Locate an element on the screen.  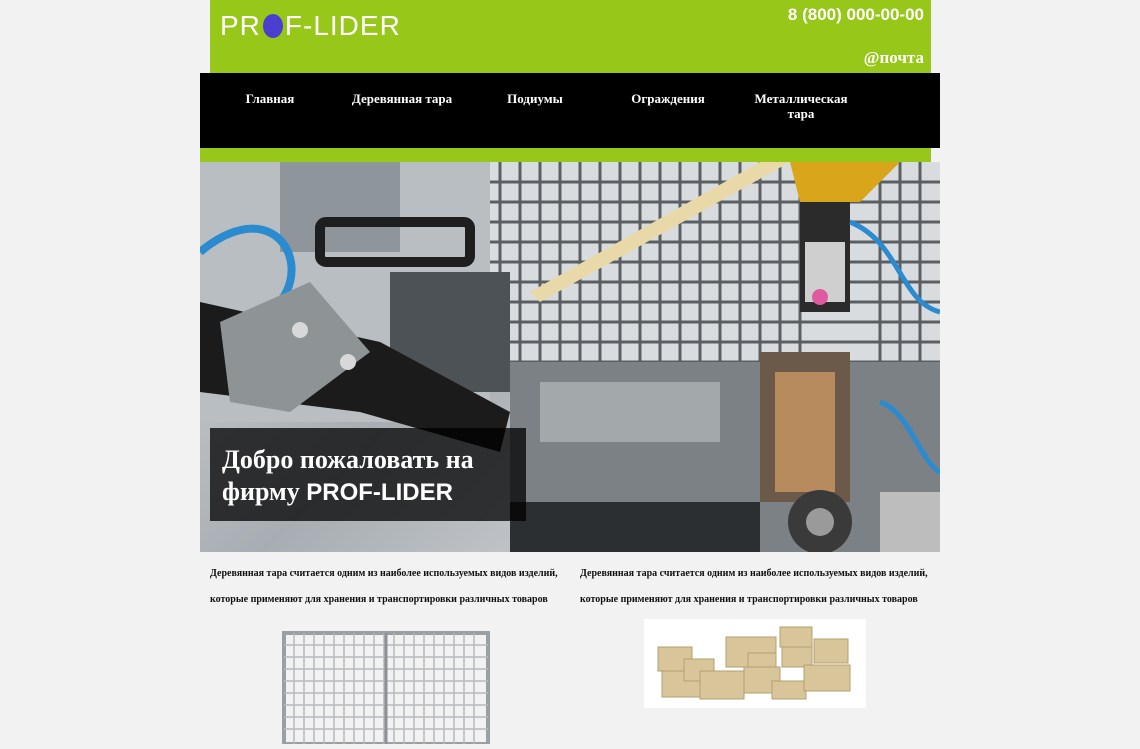
nav-item-home: Главная is located at coordinates (270, 98).